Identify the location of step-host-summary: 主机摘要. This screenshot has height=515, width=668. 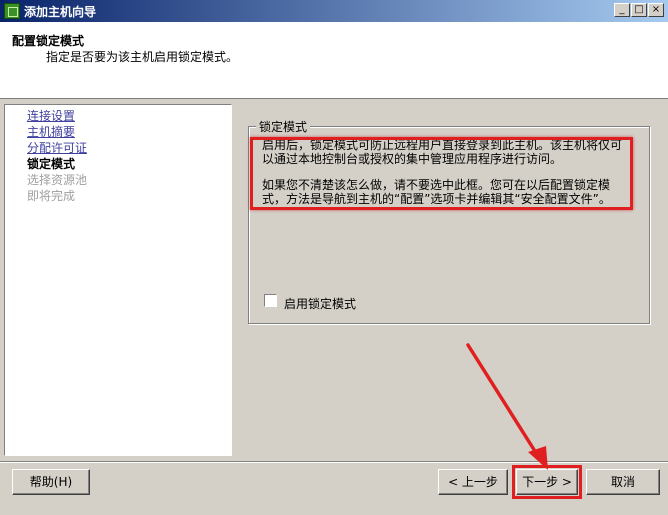
(51, 132).